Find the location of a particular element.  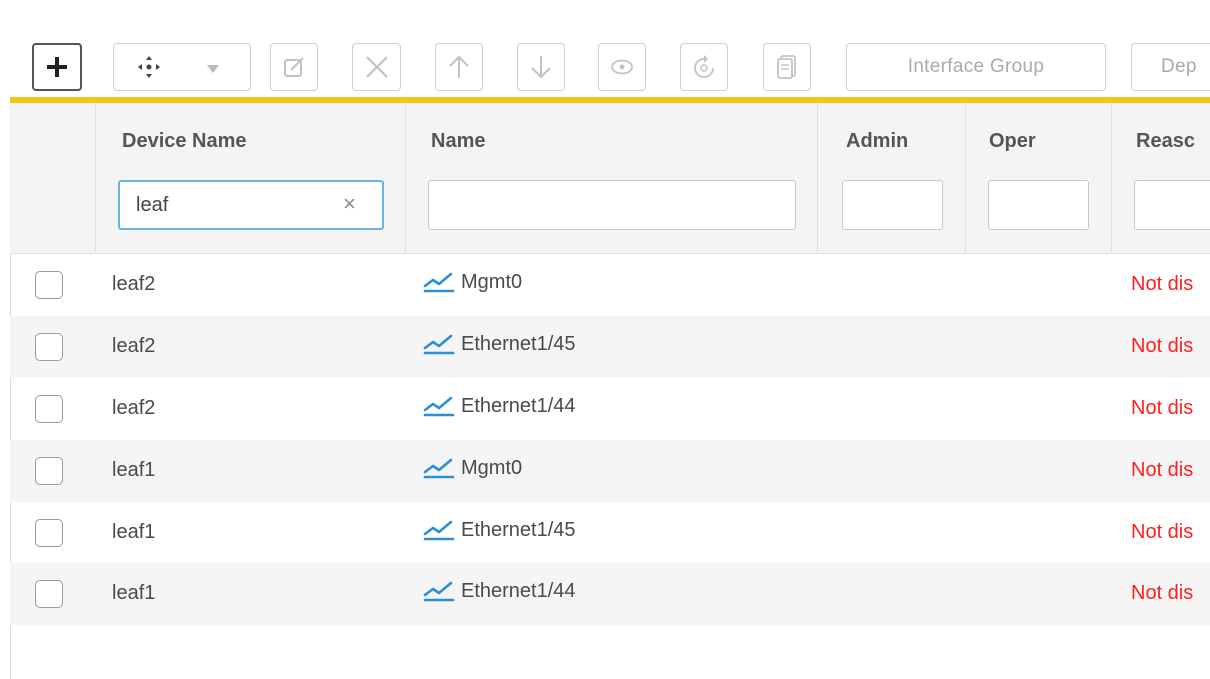

interface-group-label: Interface Group is located at coordinates (976, 66).